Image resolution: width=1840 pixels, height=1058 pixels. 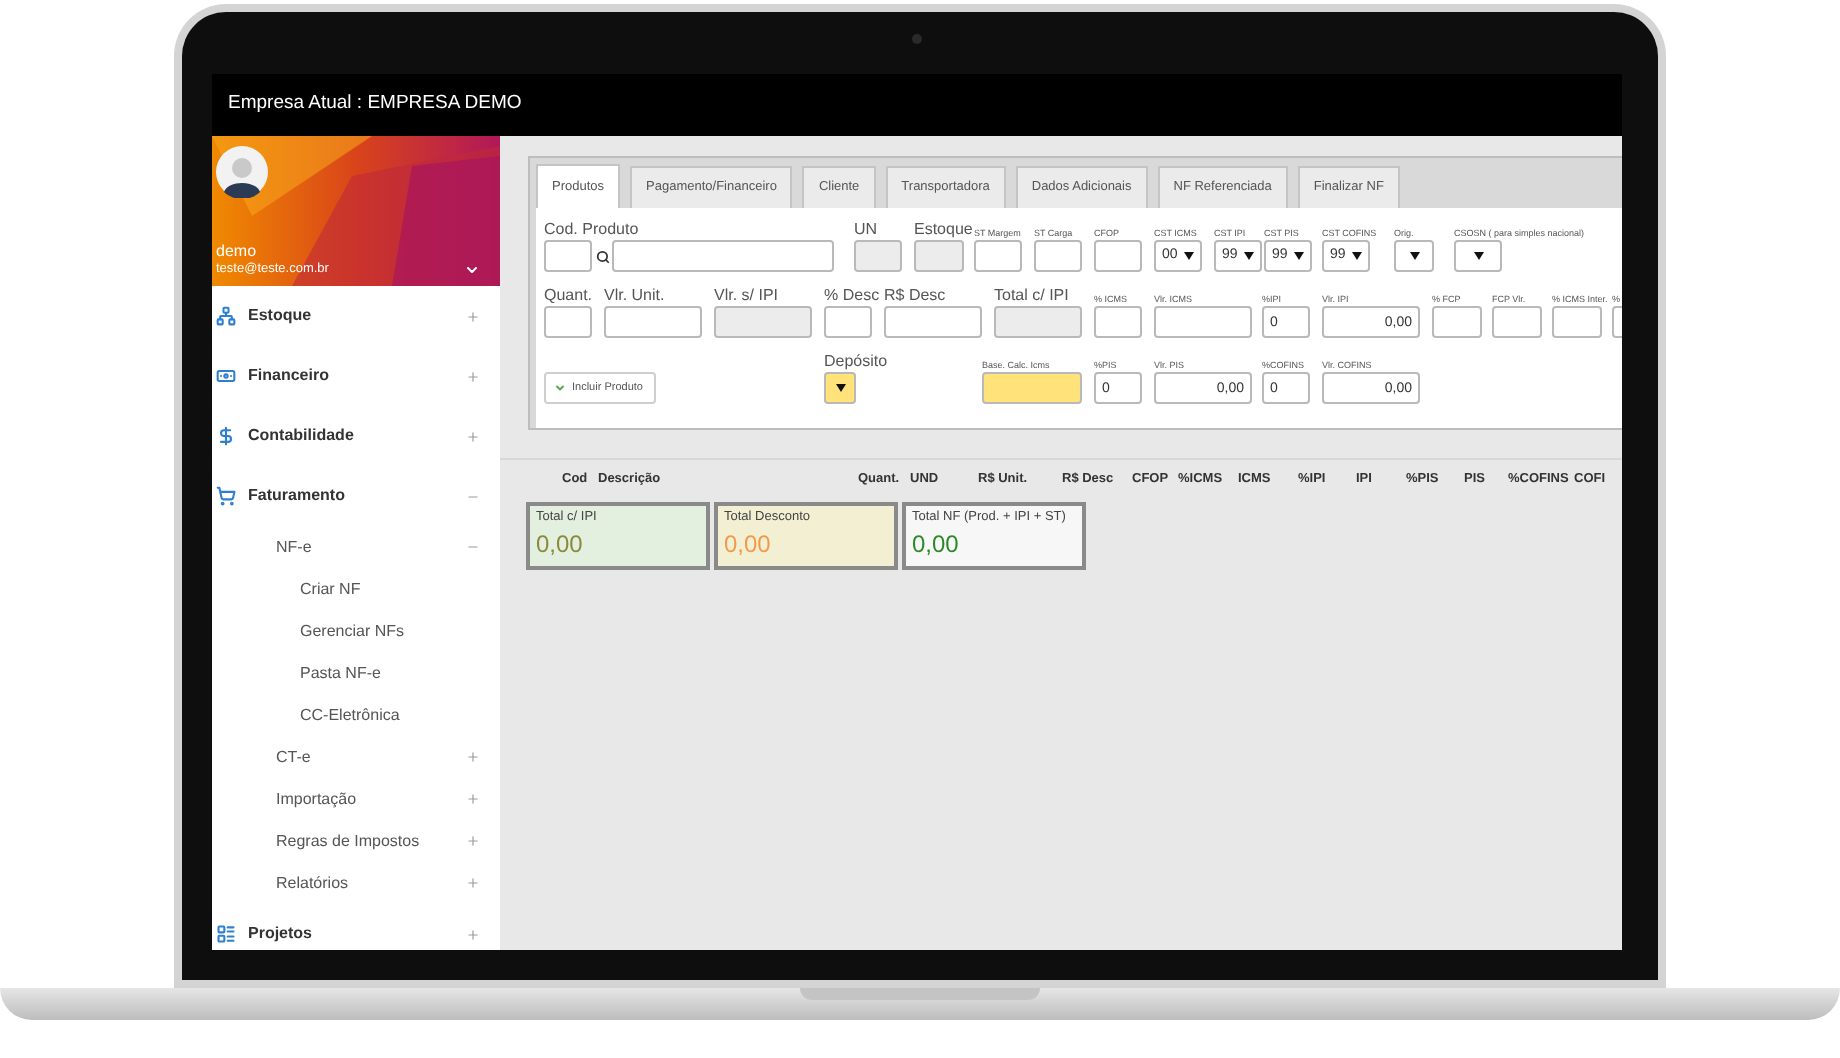 I want to click on field-label: Depósito, so click(x=856, y=362).